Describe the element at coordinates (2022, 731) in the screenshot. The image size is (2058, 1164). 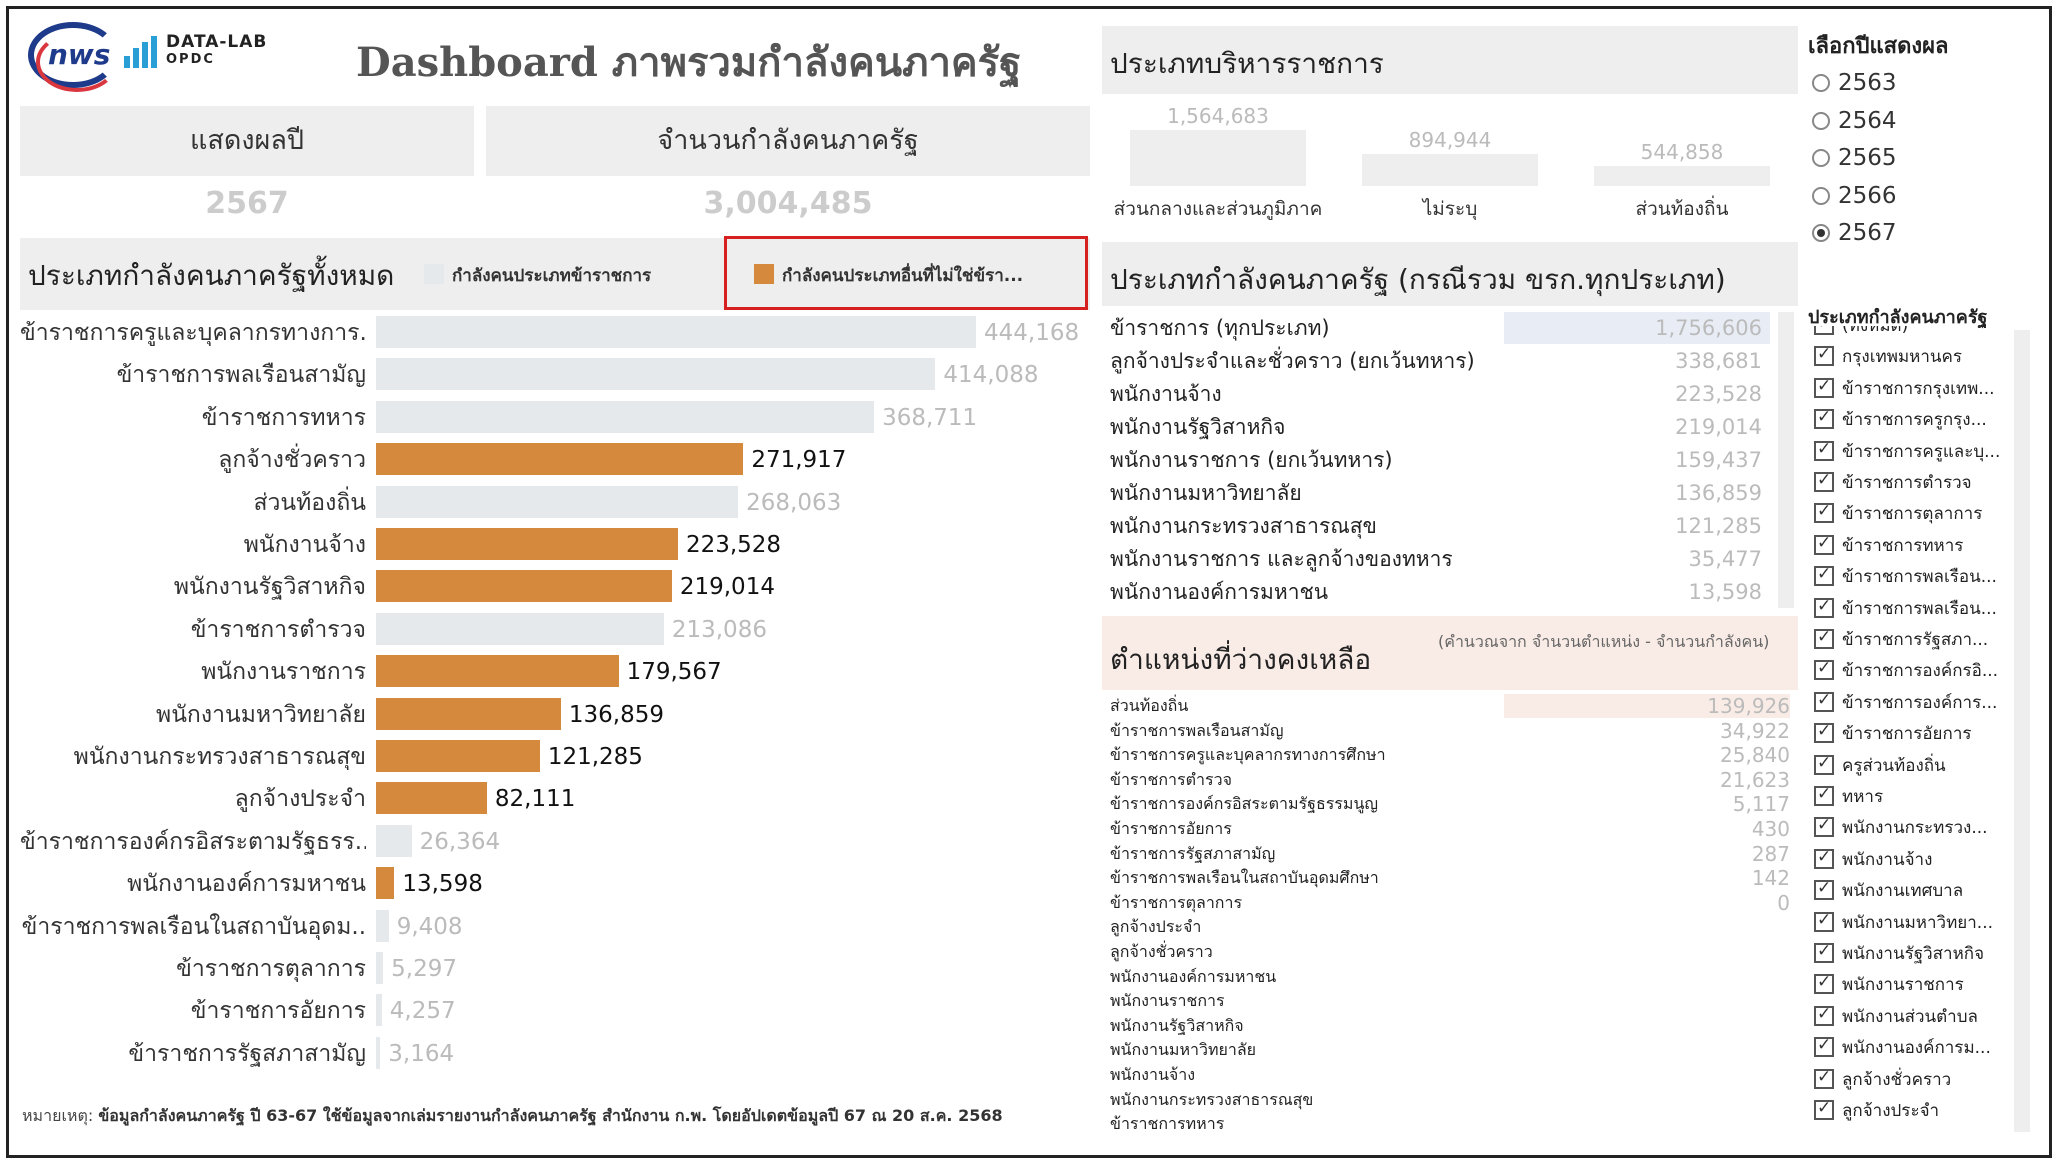
I see `type-filter-scrollbar` at that location.